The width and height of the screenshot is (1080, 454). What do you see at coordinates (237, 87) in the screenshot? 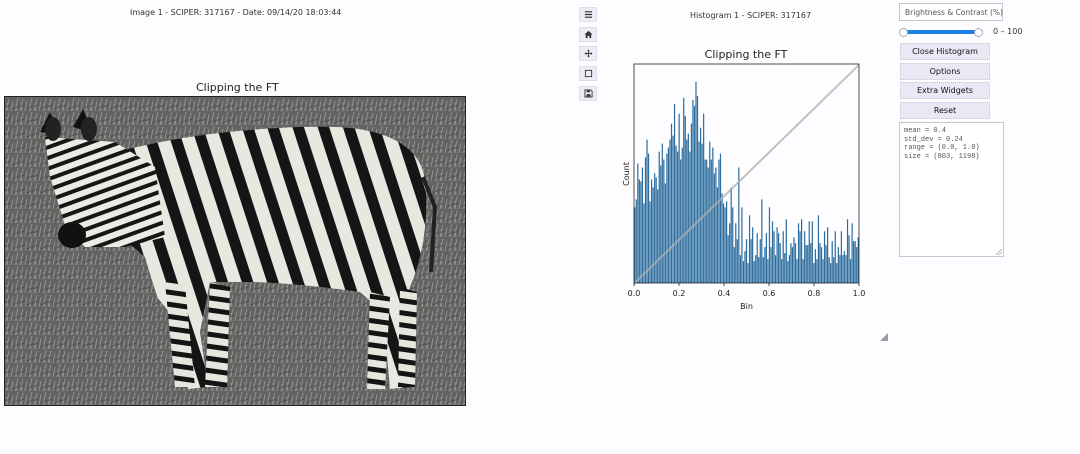
I see `image-title: Clipping the FT` at bounding box center [237, 87].